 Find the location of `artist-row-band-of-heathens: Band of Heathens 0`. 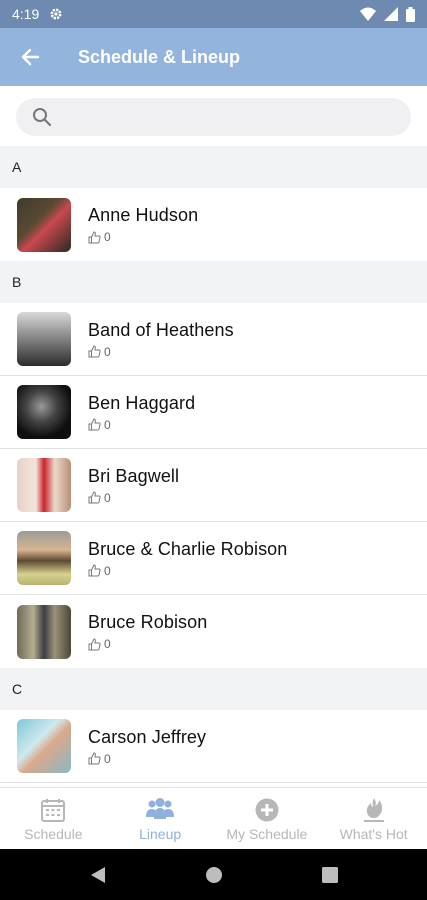

artist-row-band-of-heathens: Band of Heathens 0 is located at coordinates (213, 339).